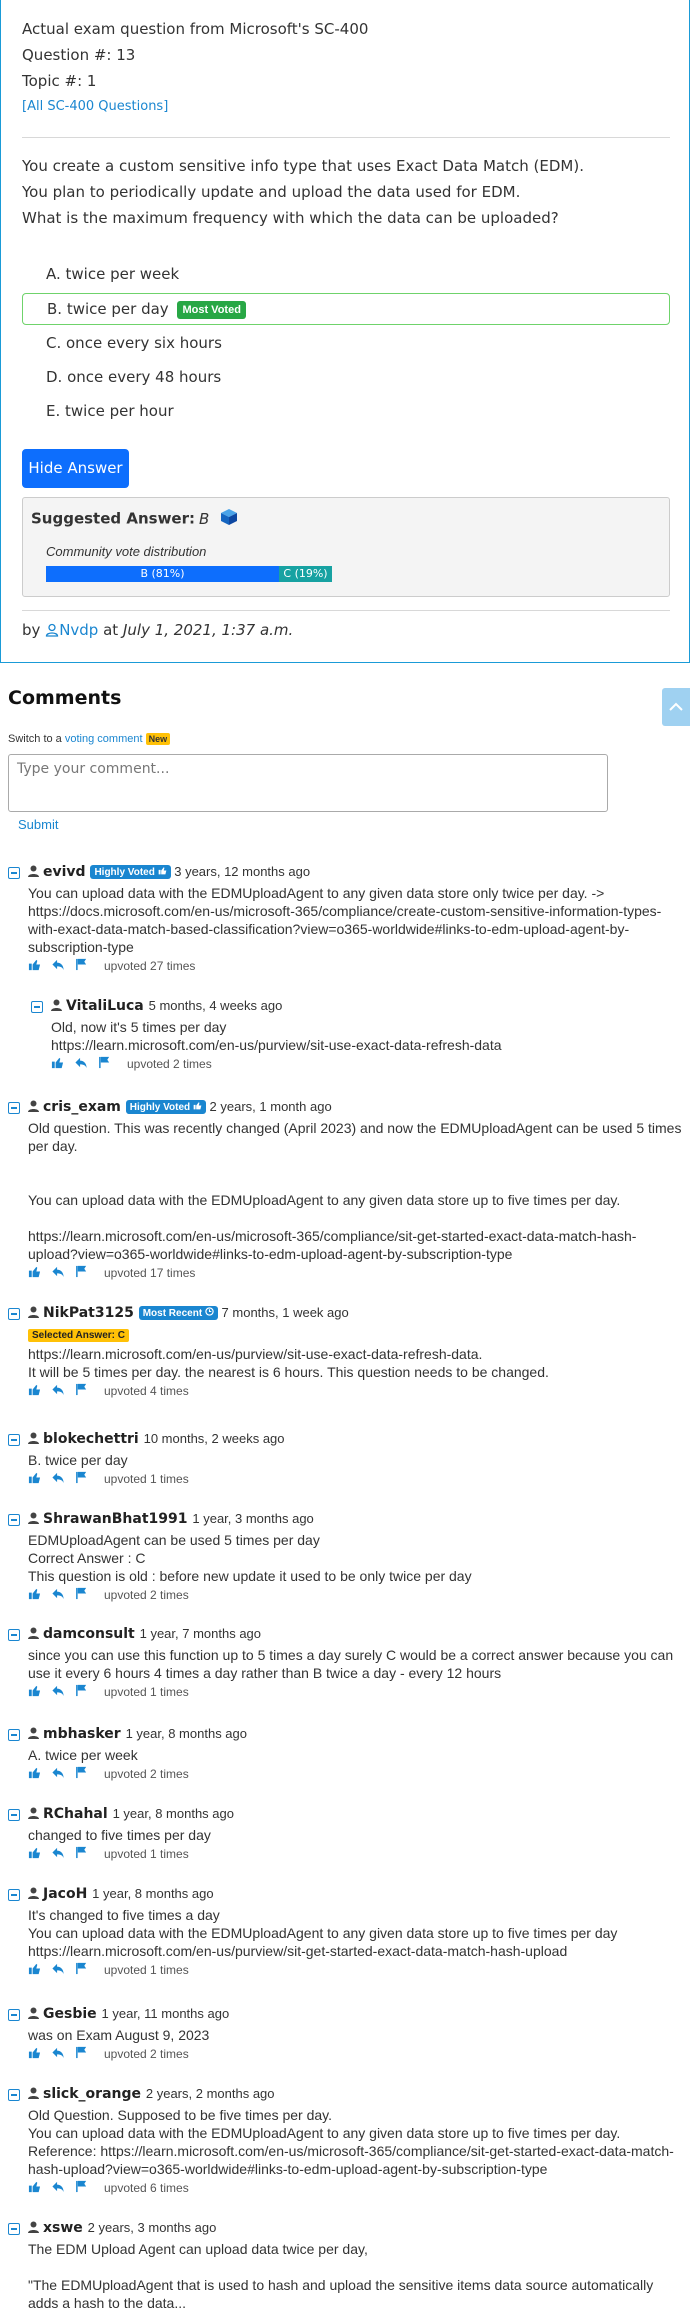 This screenshot has width=690, height=2312. I want to click on user-outline-icon, so click(52, 632).